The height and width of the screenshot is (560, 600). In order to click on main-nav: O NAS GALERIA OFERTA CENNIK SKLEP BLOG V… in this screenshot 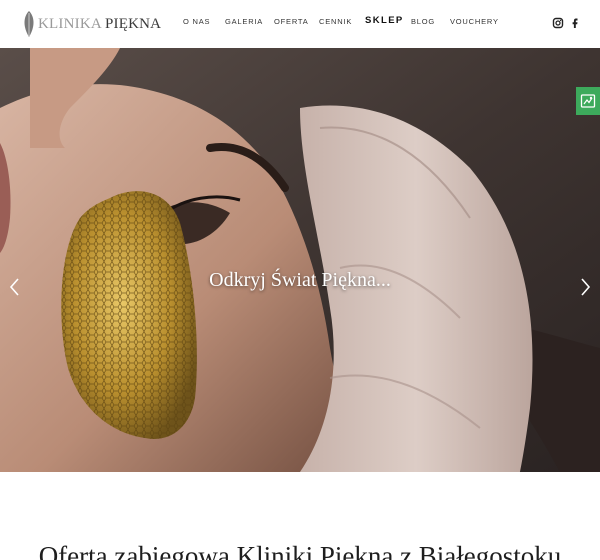, I will do `click(300, 24)`.